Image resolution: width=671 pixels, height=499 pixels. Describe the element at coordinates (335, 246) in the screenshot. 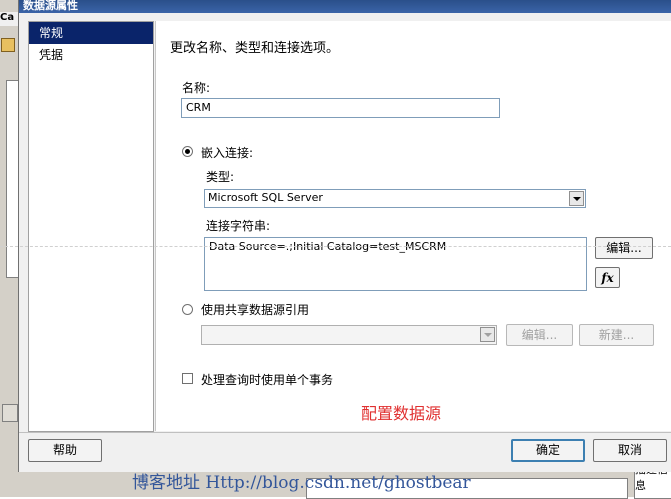

I see `guide-line` at that location.